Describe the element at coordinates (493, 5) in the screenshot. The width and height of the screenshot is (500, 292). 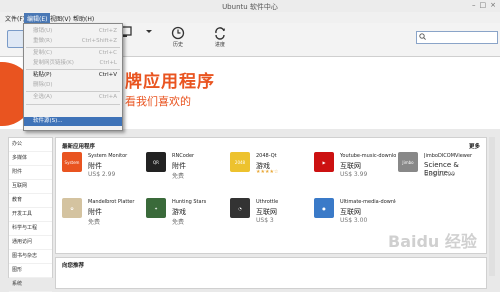
I see `close-icon: ×` at that location.